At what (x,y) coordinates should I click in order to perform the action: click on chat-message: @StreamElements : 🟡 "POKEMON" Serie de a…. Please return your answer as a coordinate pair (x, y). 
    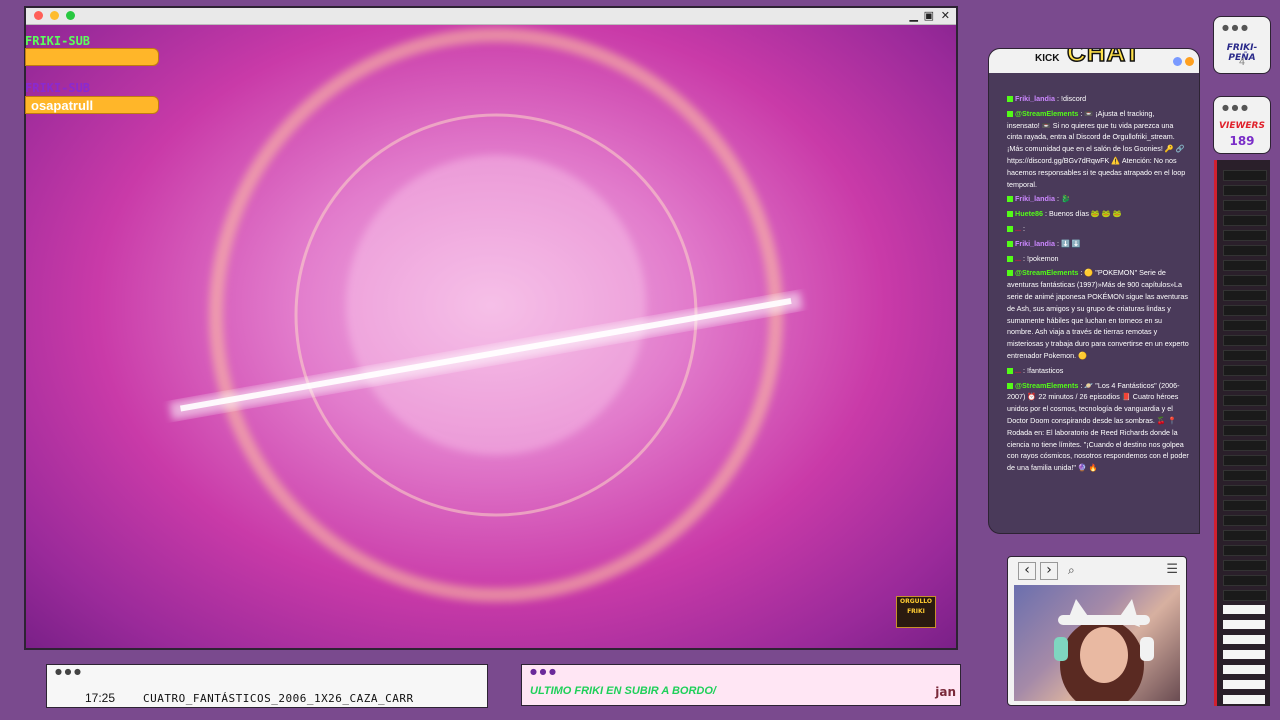
    Looking at the image, I should click on (1098, 314).